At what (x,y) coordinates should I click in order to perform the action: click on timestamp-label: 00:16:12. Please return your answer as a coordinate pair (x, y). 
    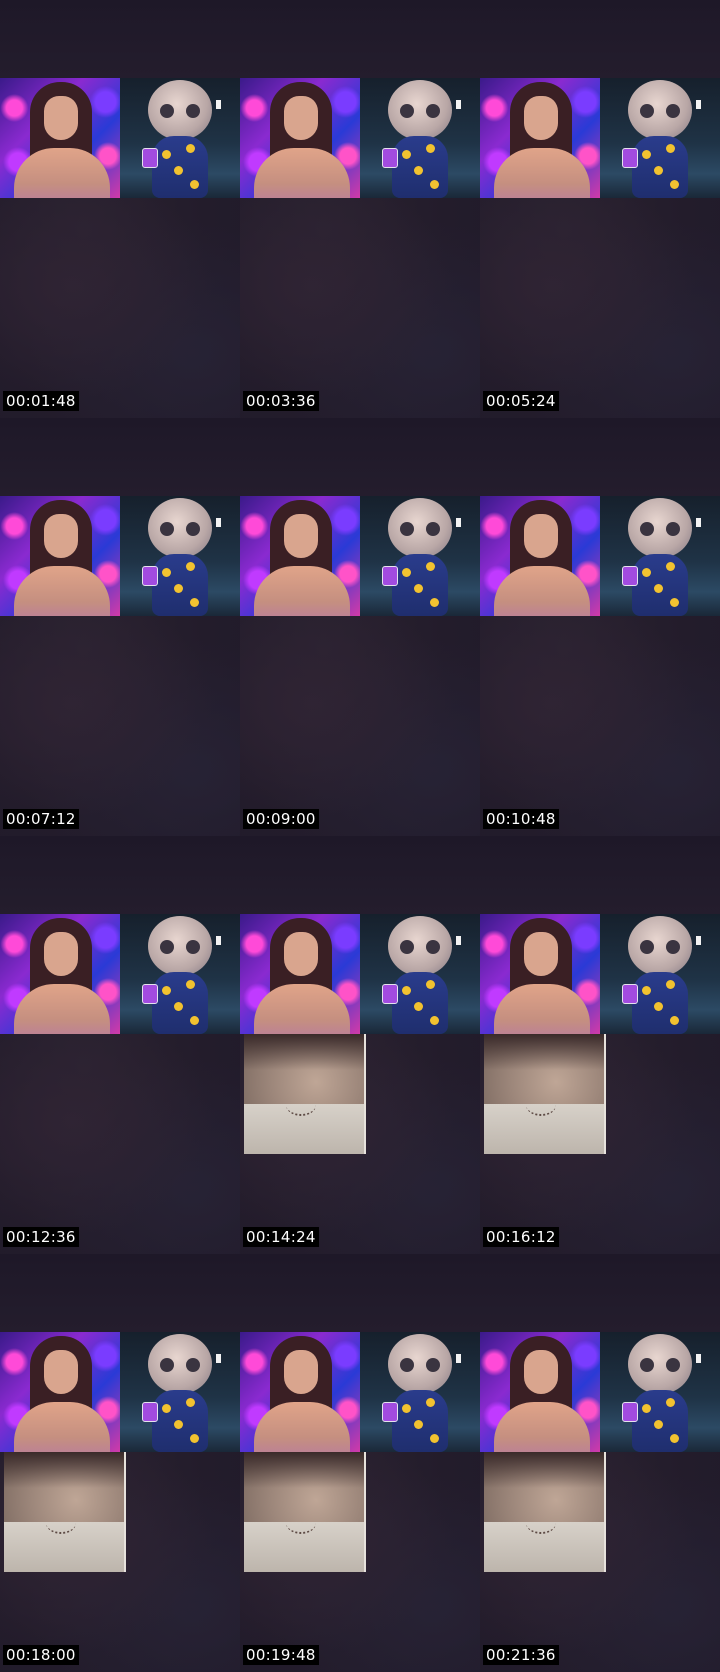
    Looking at the image, I should click on (521, 1237).